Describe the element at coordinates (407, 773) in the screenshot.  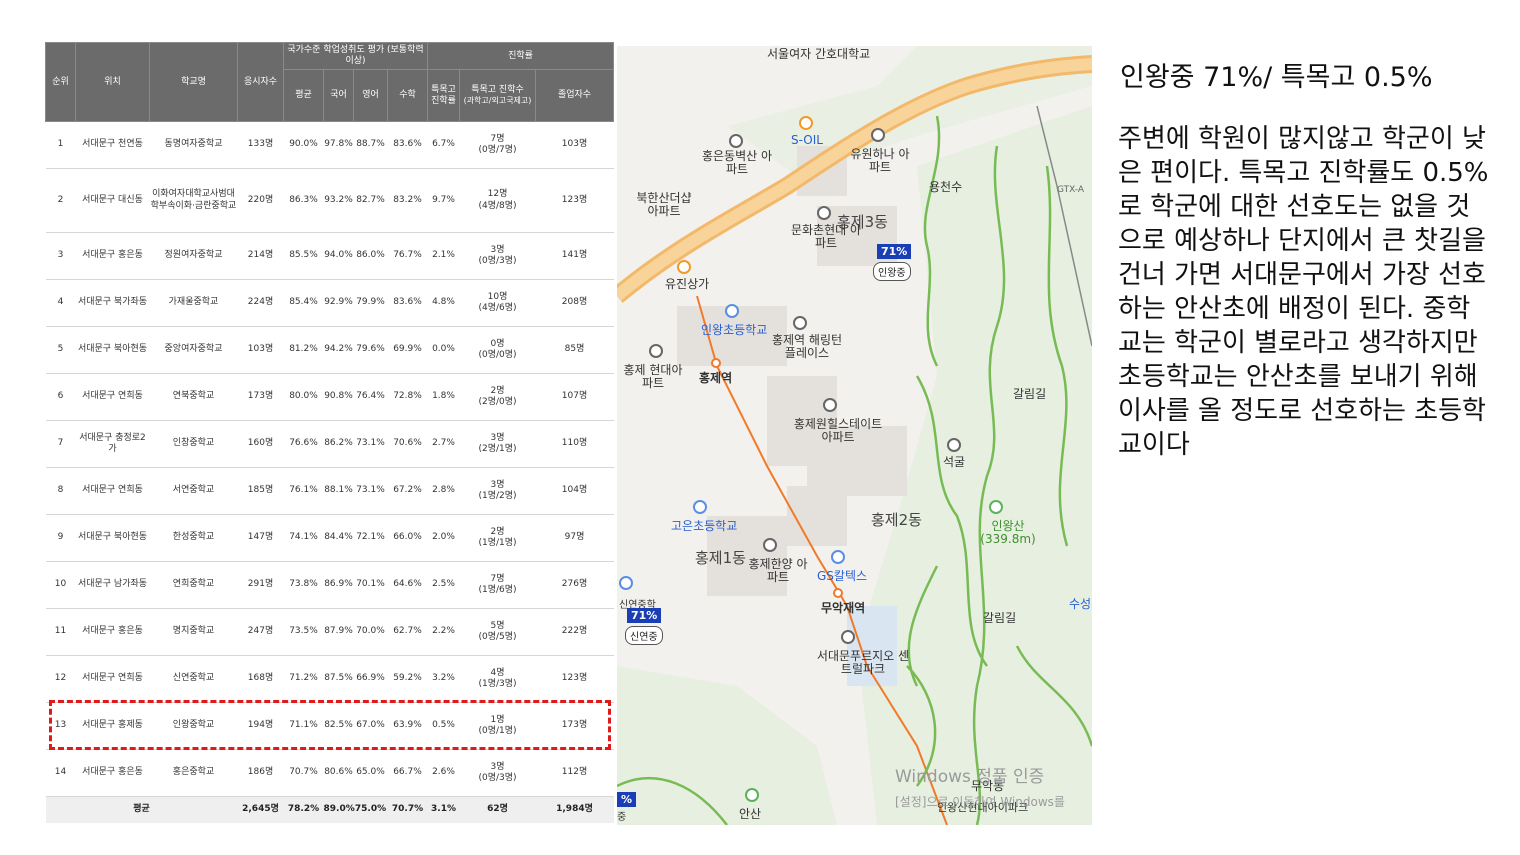
I see `cell-math: 66.7%` at that location.